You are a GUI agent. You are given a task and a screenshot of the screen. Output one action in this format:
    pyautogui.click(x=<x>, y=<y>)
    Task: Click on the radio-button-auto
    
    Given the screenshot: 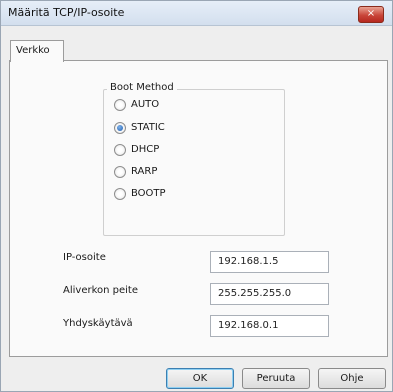 What is the action you would take?
    pyautogui.click(x=120, y=105)
    